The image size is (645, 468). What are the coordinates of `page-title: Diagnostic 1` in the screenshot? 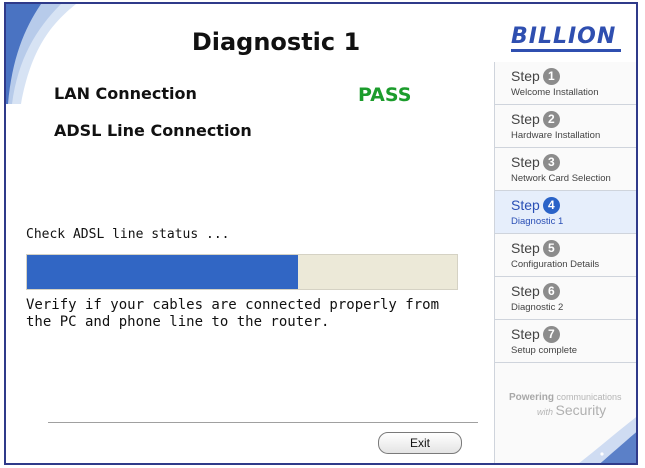 It's located at (276, 42).